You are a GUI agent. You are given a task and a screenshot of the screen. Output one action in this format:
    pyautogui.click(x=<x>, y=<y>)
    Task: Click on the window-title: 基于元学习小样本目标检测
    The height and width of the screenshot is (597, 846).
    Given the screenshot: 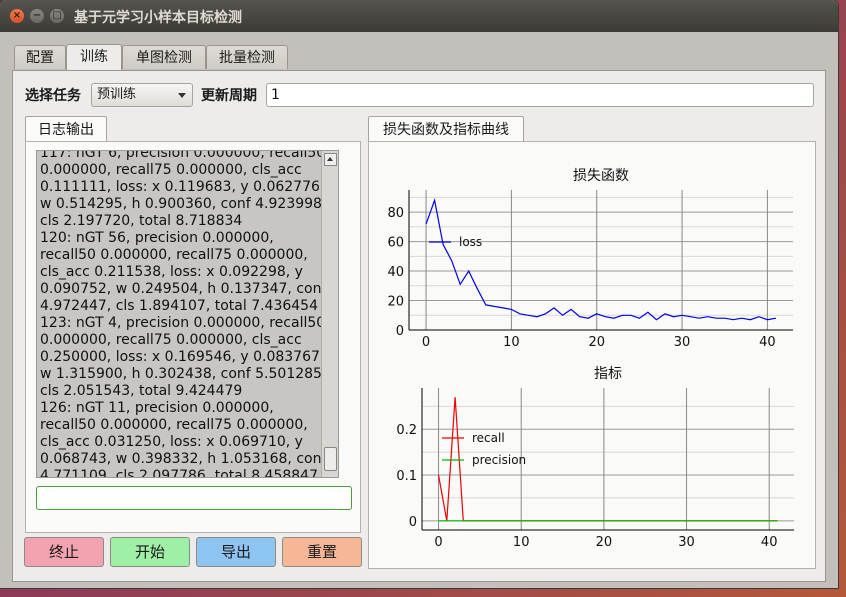 What is the action you would take?
    pyautogui.click(x=158, y=18)
    